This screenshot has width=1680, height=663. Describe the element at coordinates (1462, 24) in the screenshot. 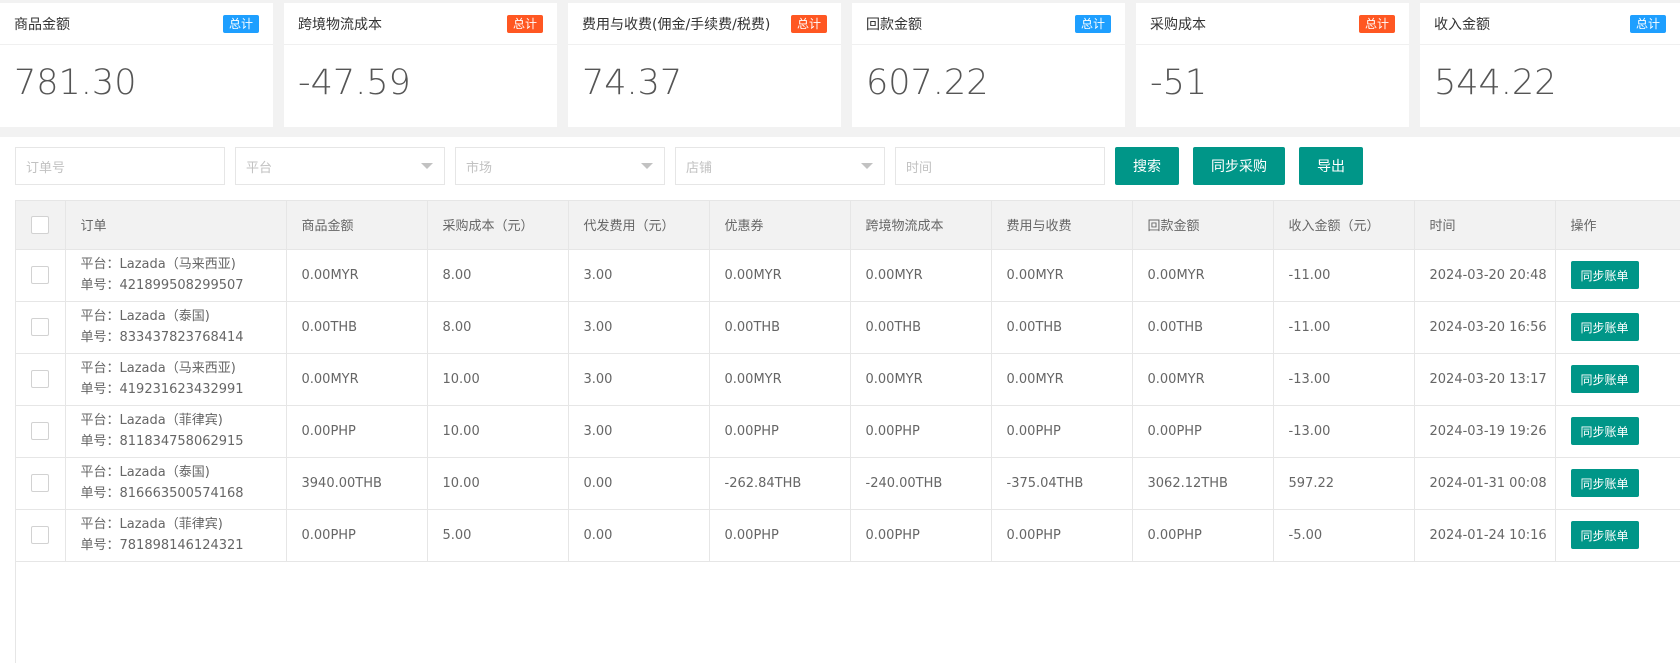

I see `stat-card-title: 收入金额` at that location.